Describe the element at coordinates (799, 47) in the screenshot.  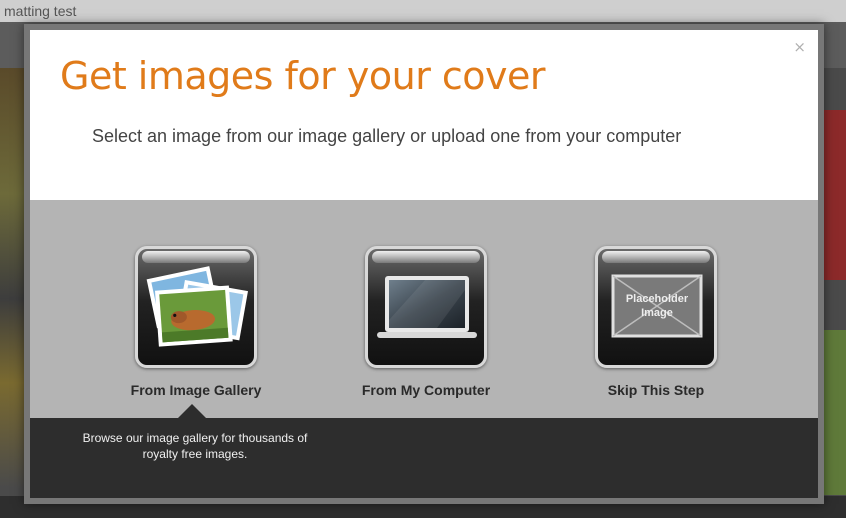
I see `close-button: ×` at that location.